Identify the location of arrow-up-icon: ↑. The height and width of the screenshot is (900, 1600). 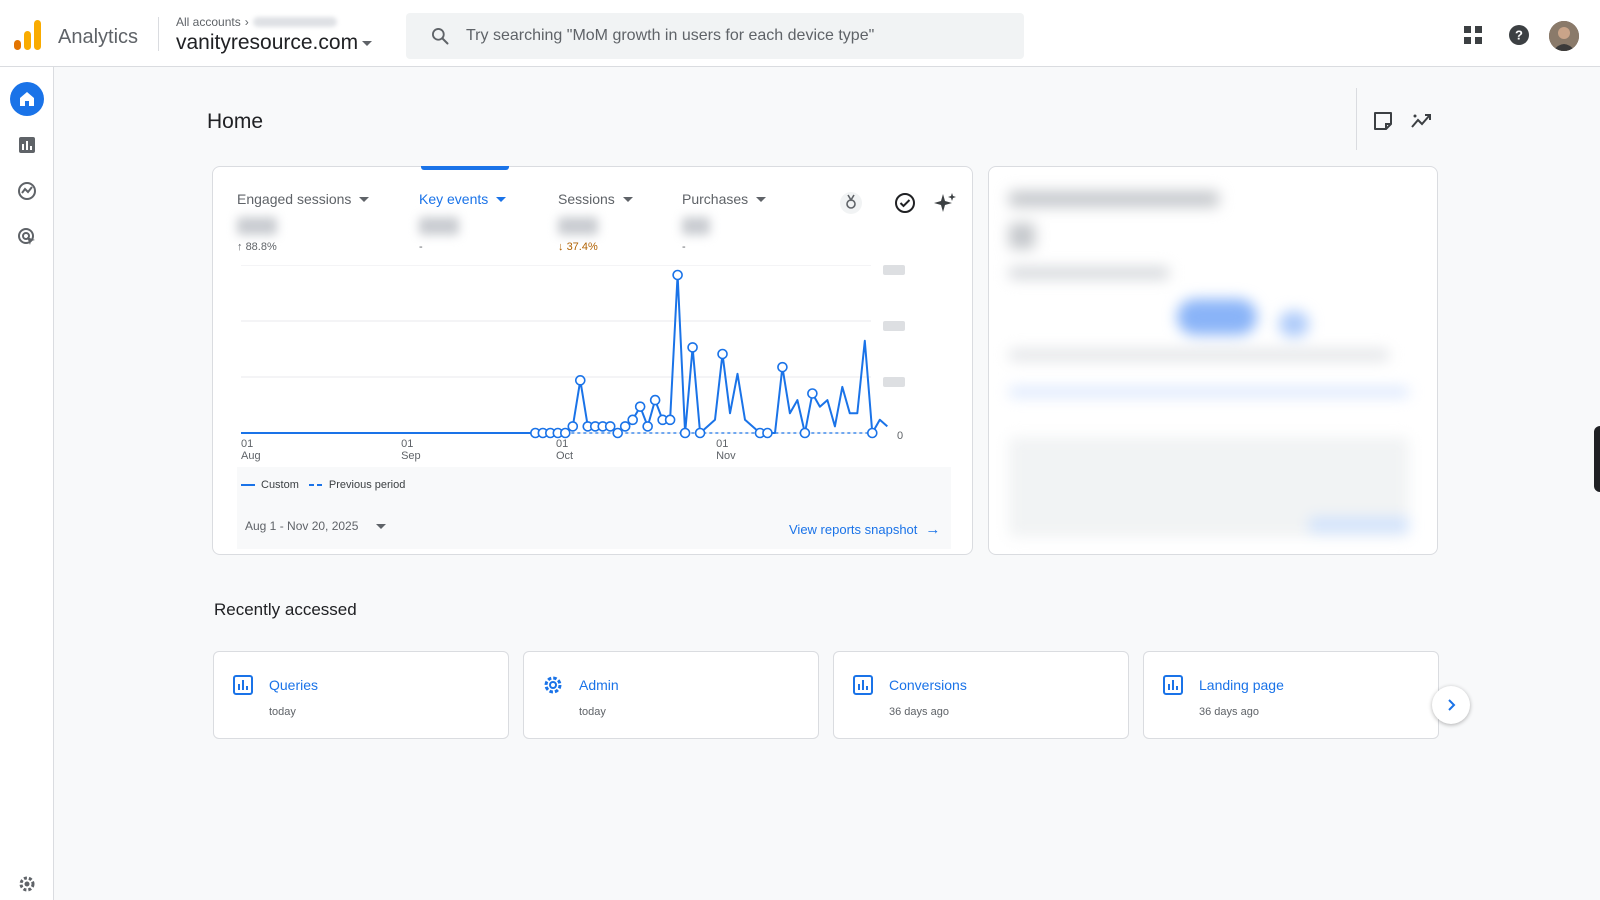
(240, 247).